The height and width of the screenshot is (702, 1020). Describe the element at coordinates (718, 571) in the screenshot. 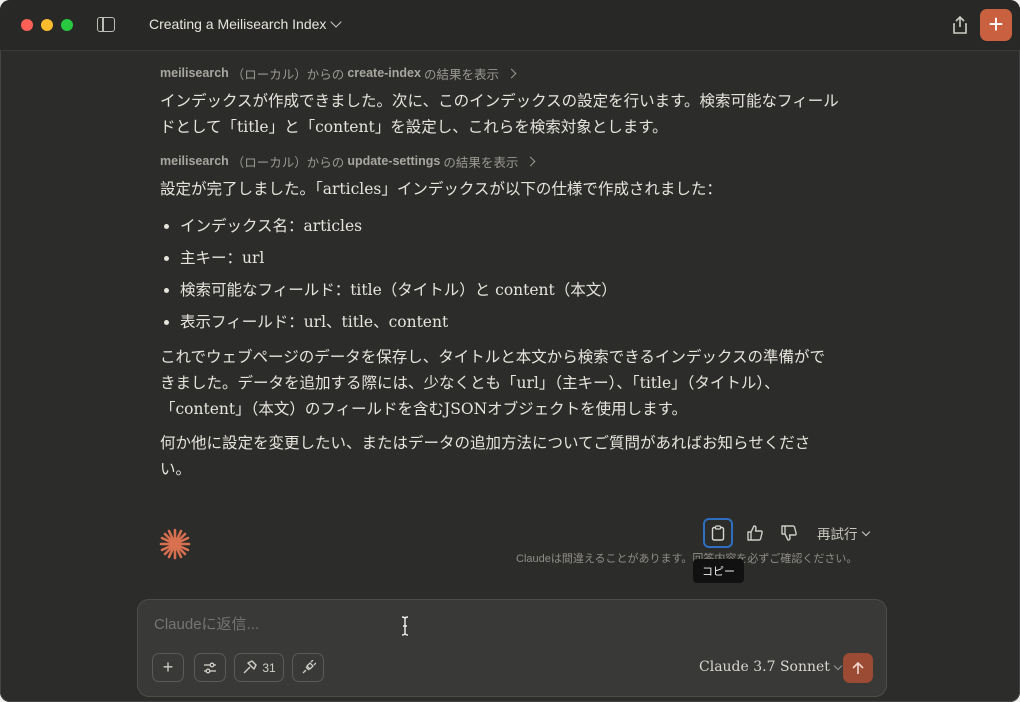

I see `copy-tooltip: コピー` at that location.